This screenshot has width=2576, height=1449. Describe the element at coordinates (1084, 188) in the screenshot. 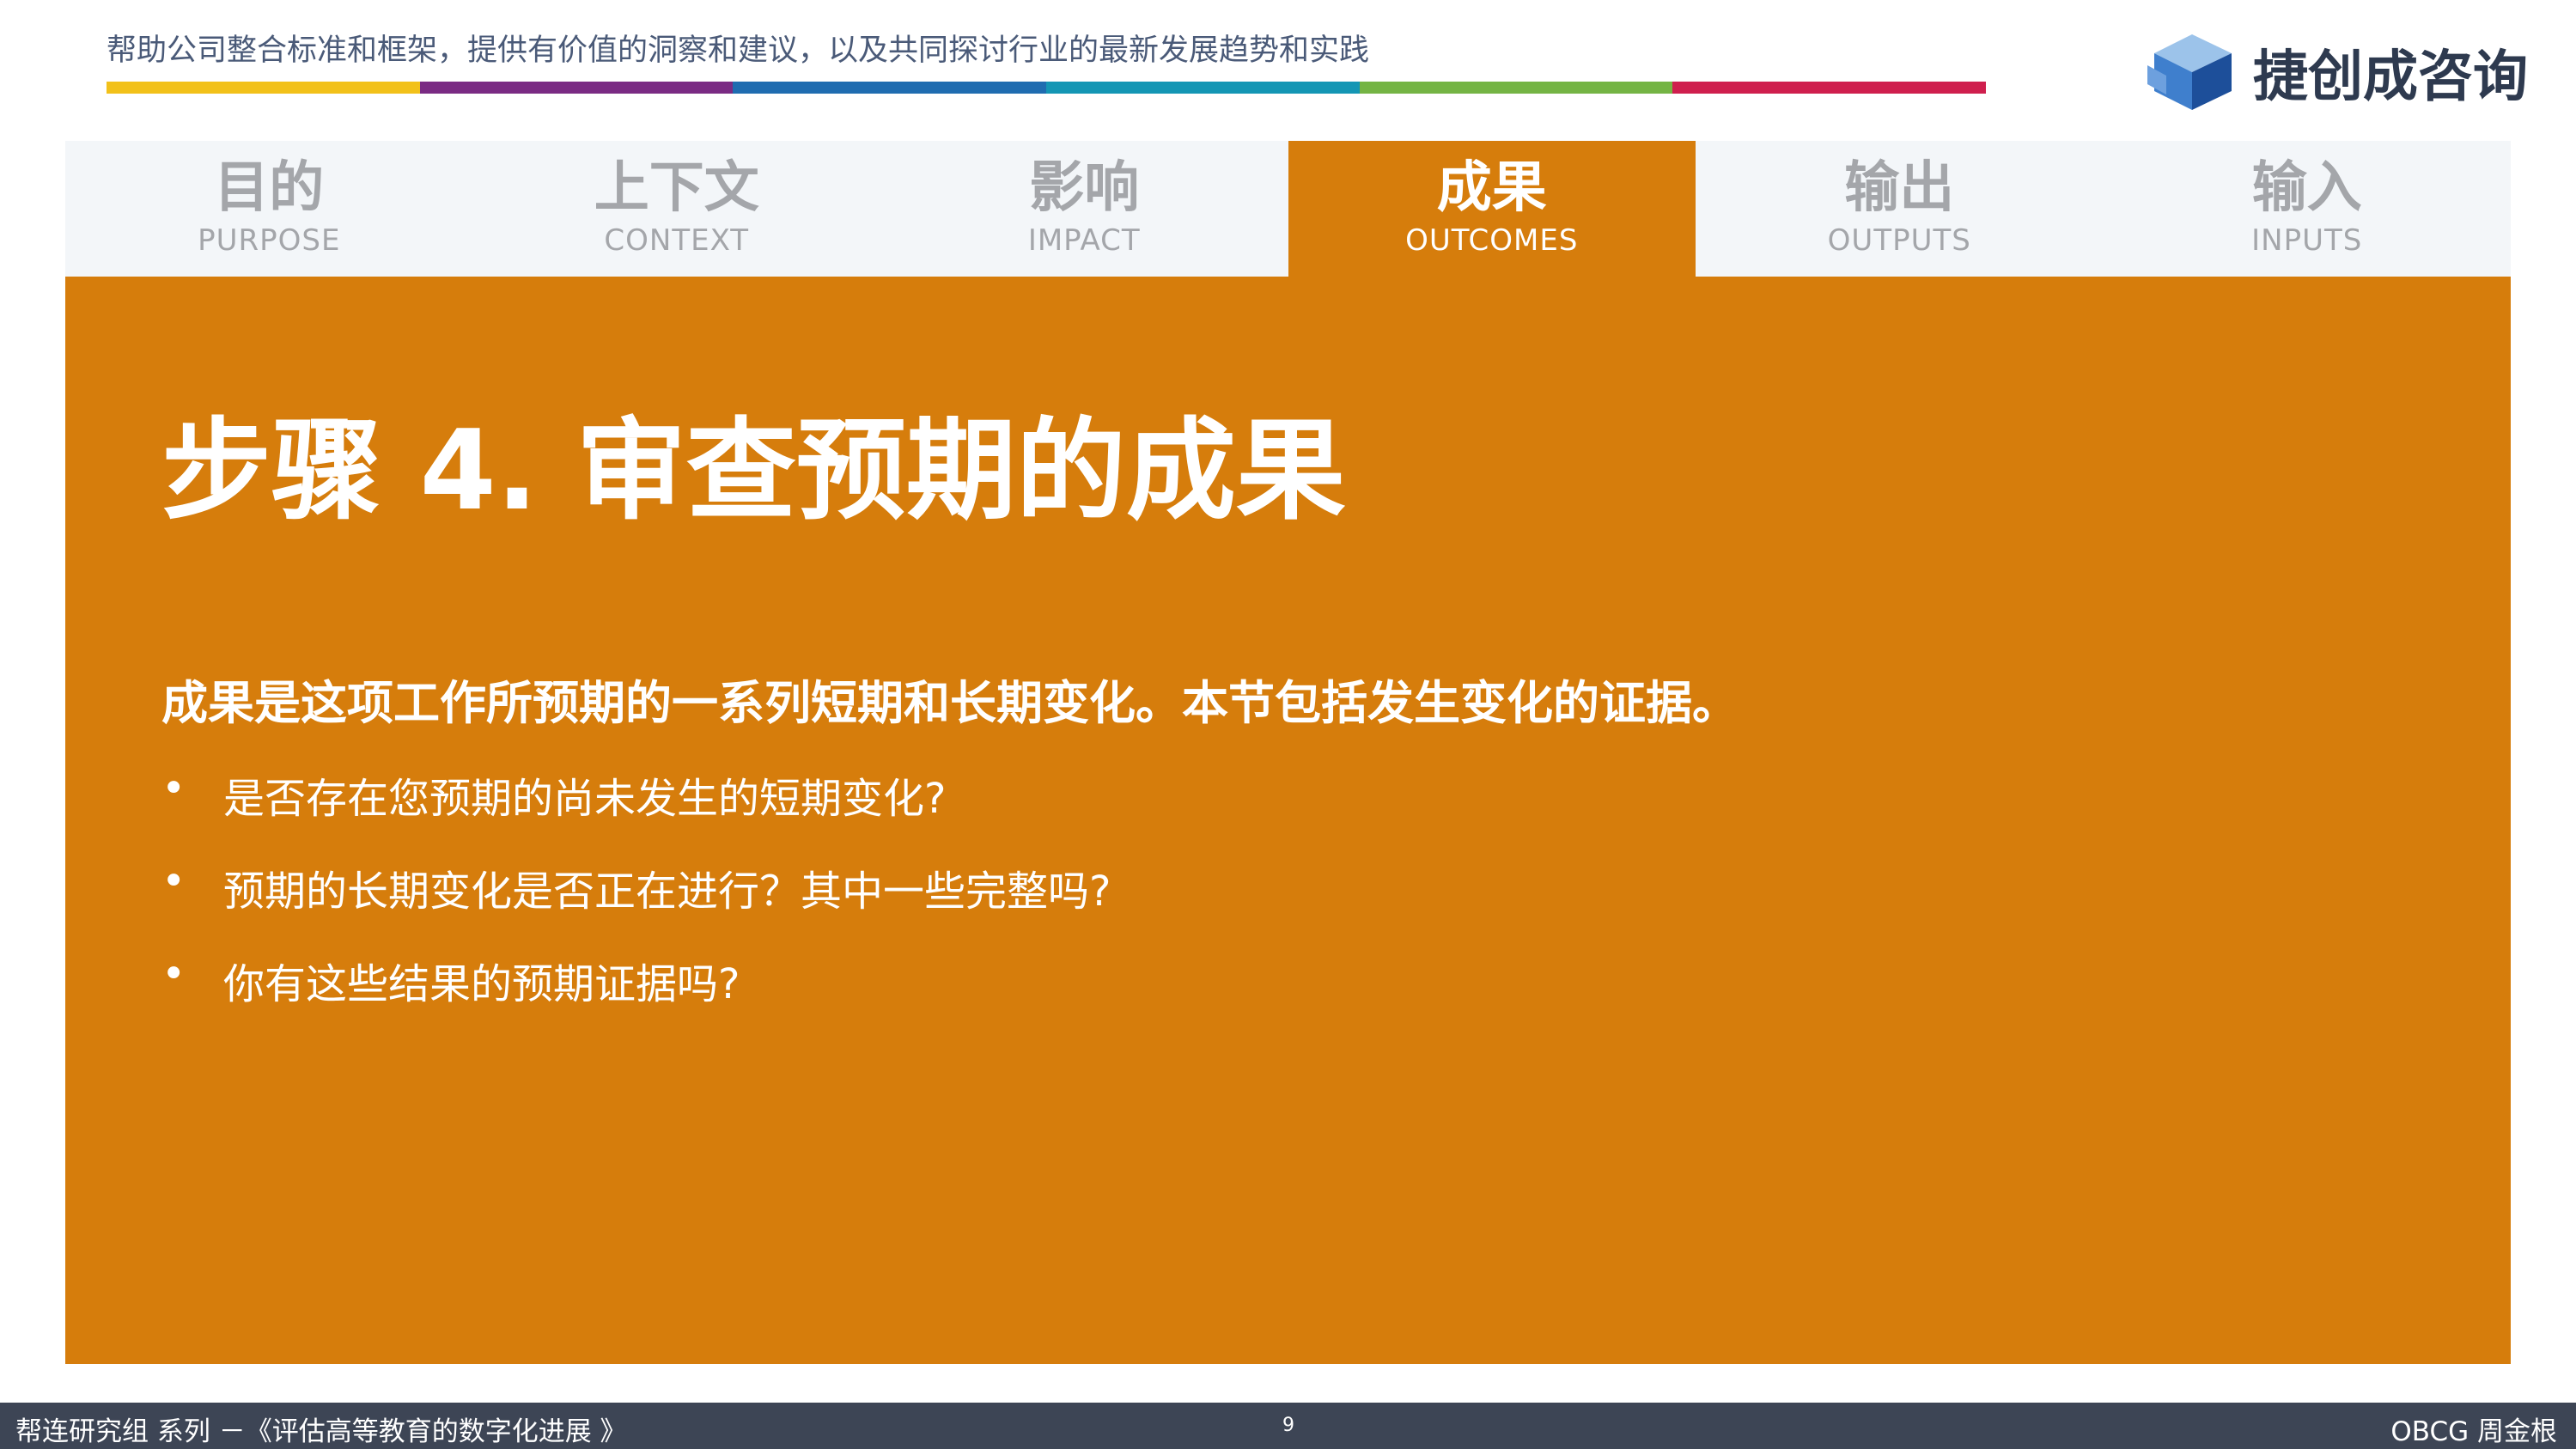

I see `tab-label-cn: 影响` at that location.